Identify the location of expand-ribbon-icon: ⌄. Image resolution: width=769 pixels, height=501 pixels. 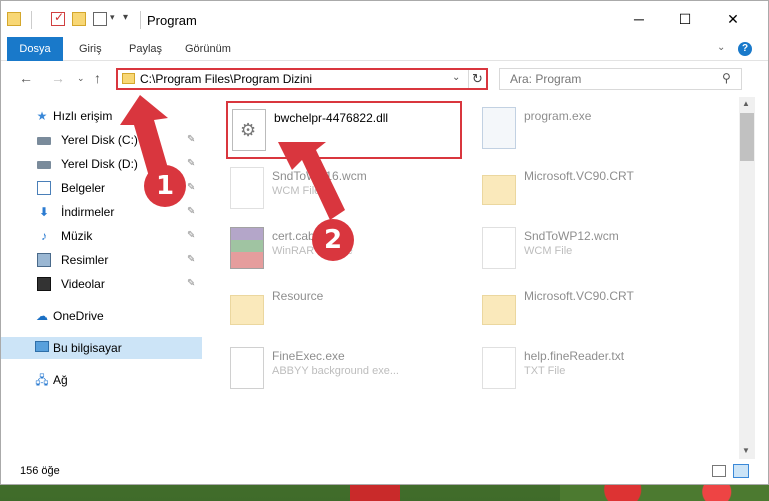
(721, 47).